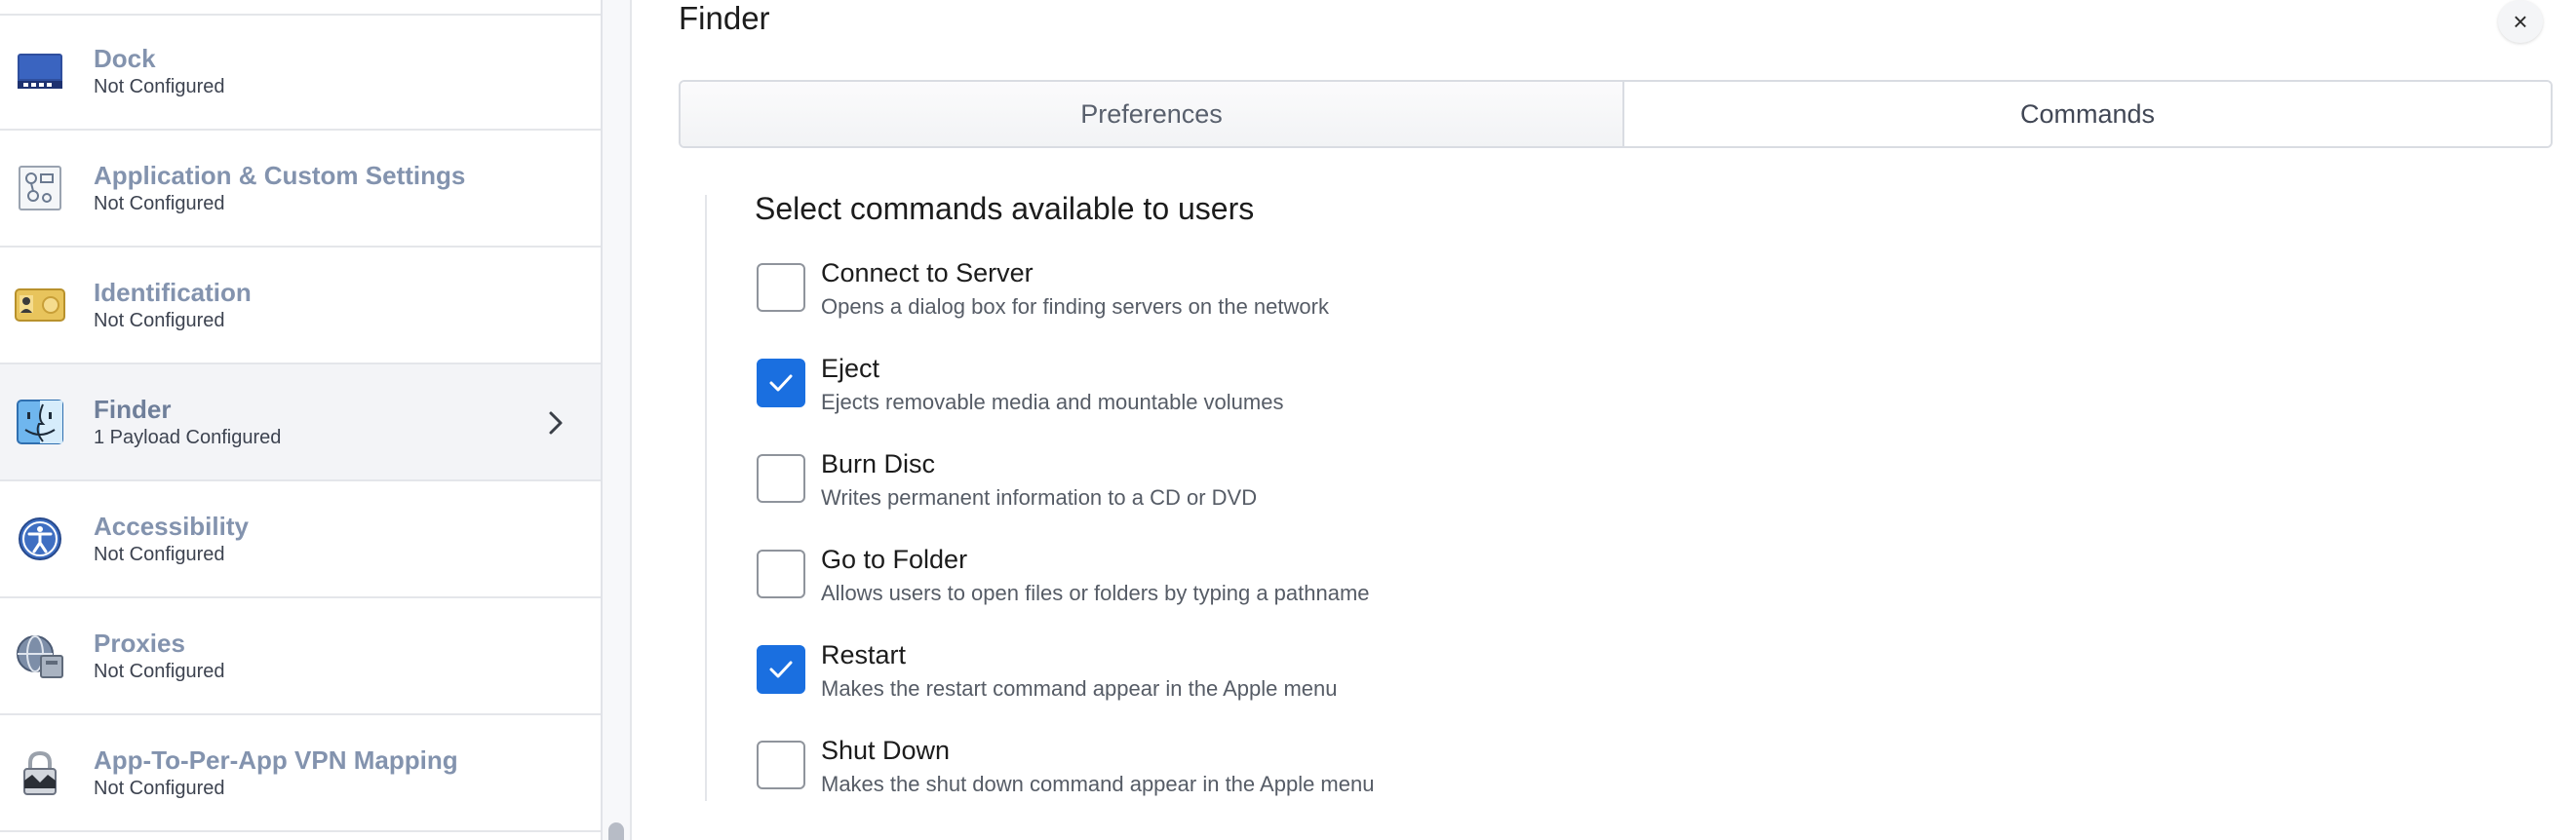  What do you see at coordinates (1005, 208) in the screenshot?
I see `section-heading: Select commands available to users` at bounding box center [1005, 208].